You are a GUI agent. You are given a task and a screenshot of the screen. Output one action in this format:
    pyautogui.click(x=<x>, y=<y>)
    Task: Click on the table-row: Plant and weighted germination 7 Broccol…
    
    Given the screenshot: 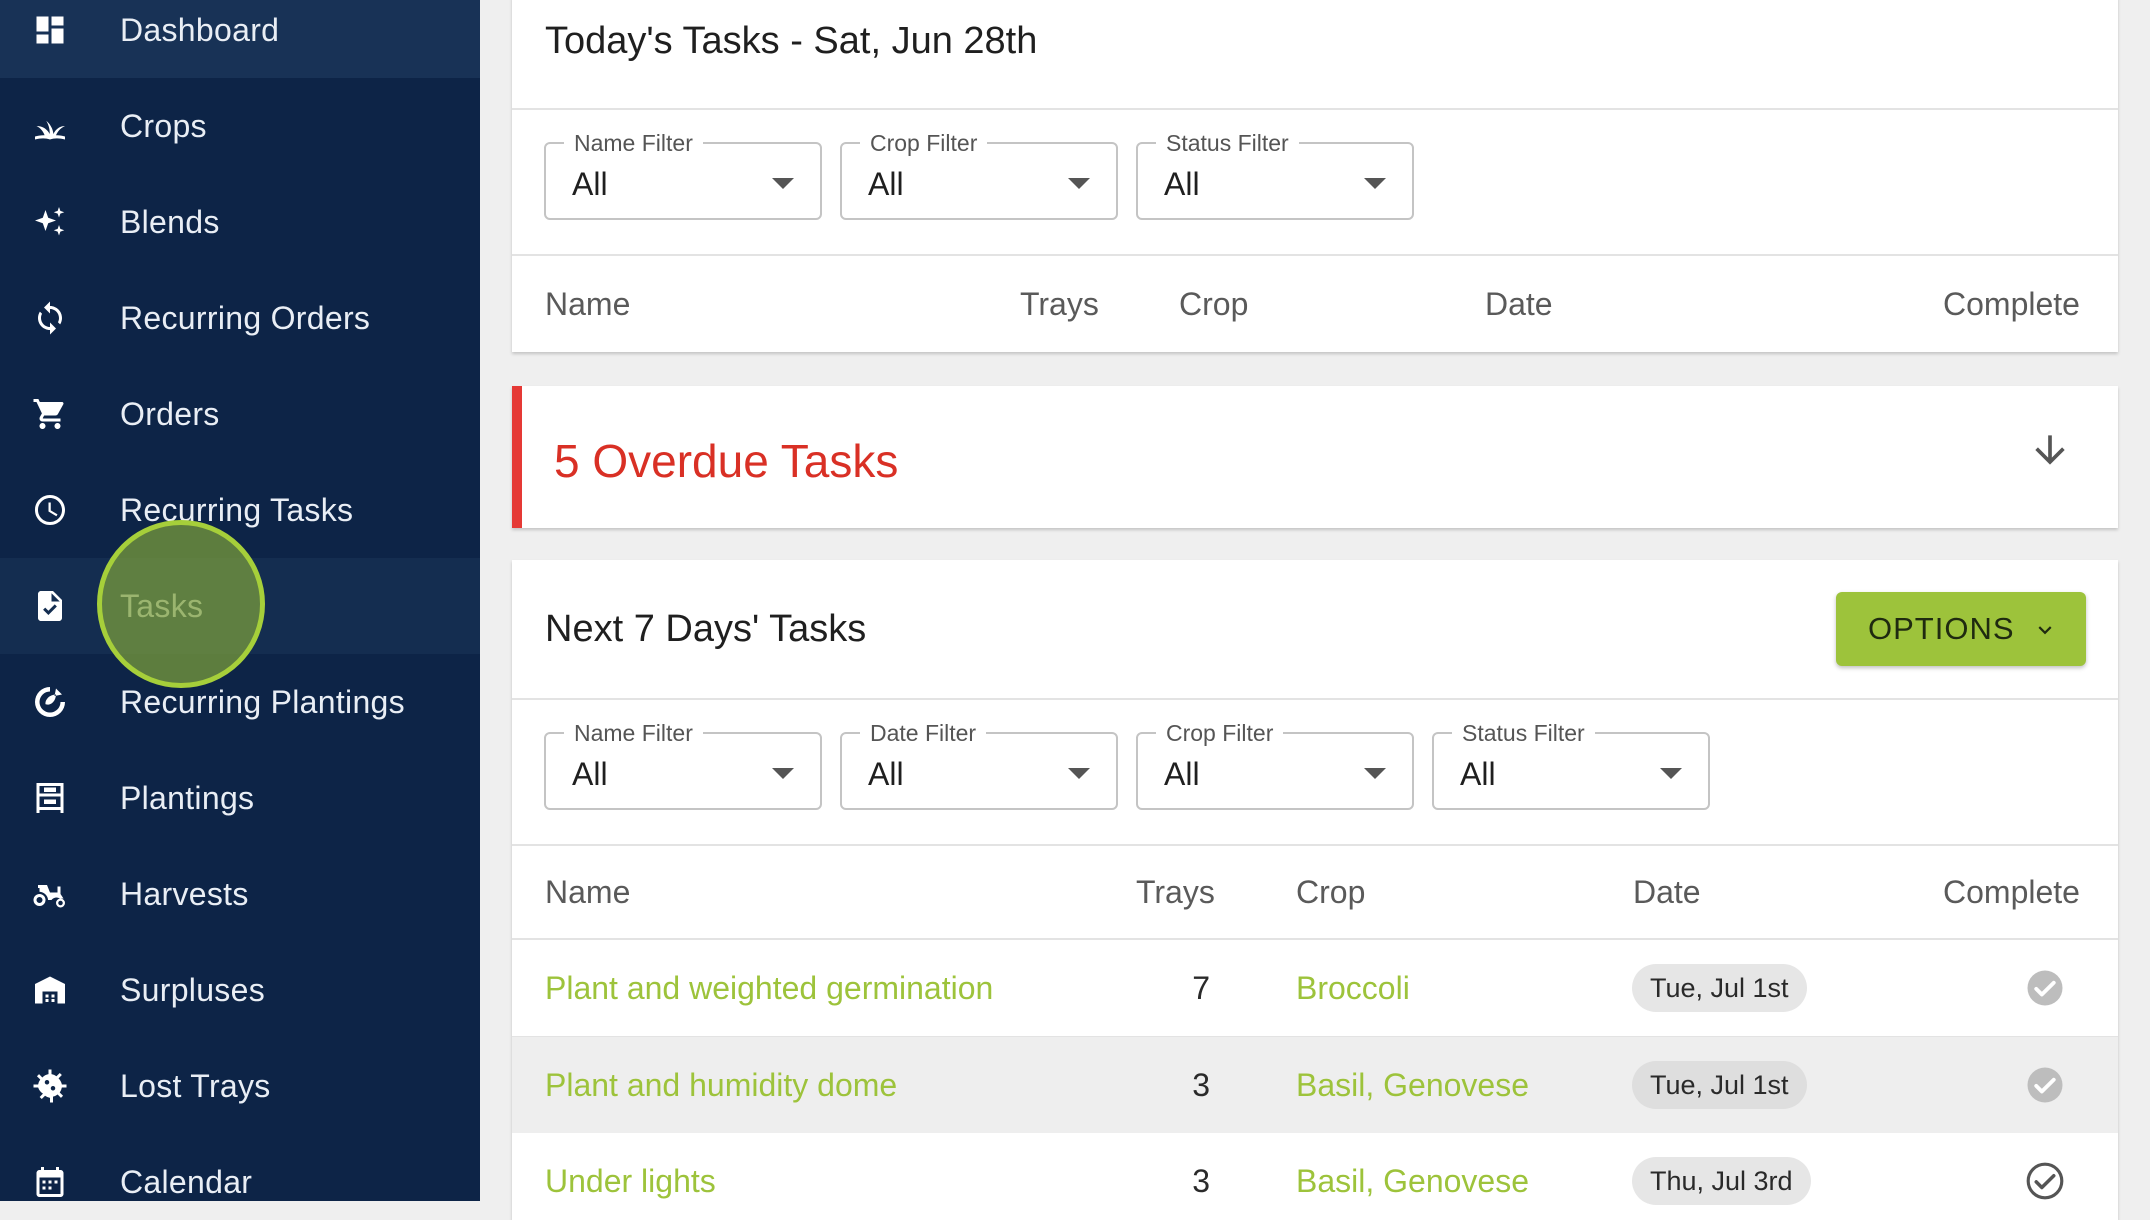 What is the action you would take?
    pyautogui.click(x=1315, y=988)
    